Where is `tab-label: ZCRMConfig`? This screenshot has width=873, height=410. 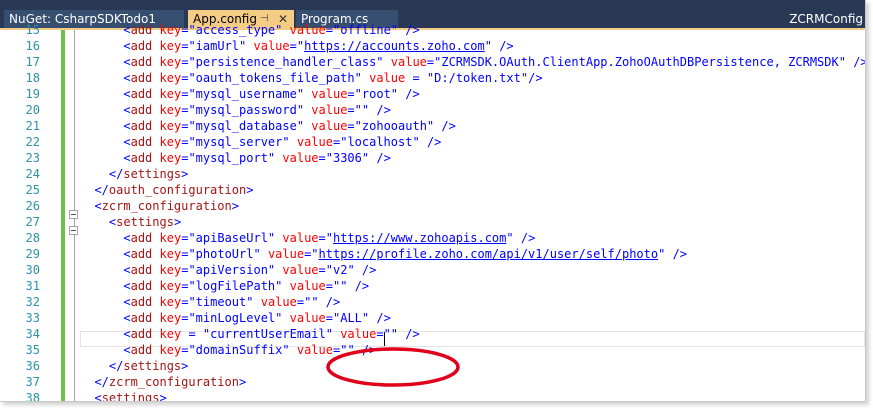
tab-label: ZCRMConfig is located at coordinates (826, 19).